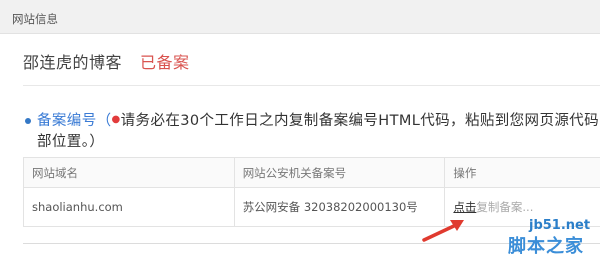 This screenshot has height=256, width=600. What do you see at coordinates (443, 231) in the screenshot?
I see `red-arrow-icon` at bounding box center [443, 231].